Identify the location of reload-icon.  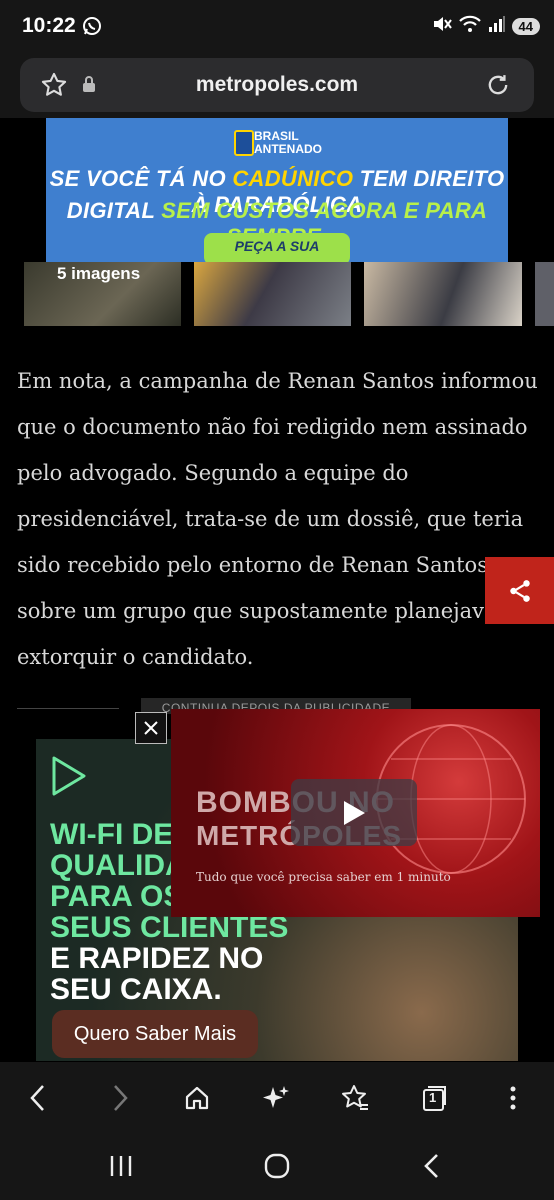
(498, 87).